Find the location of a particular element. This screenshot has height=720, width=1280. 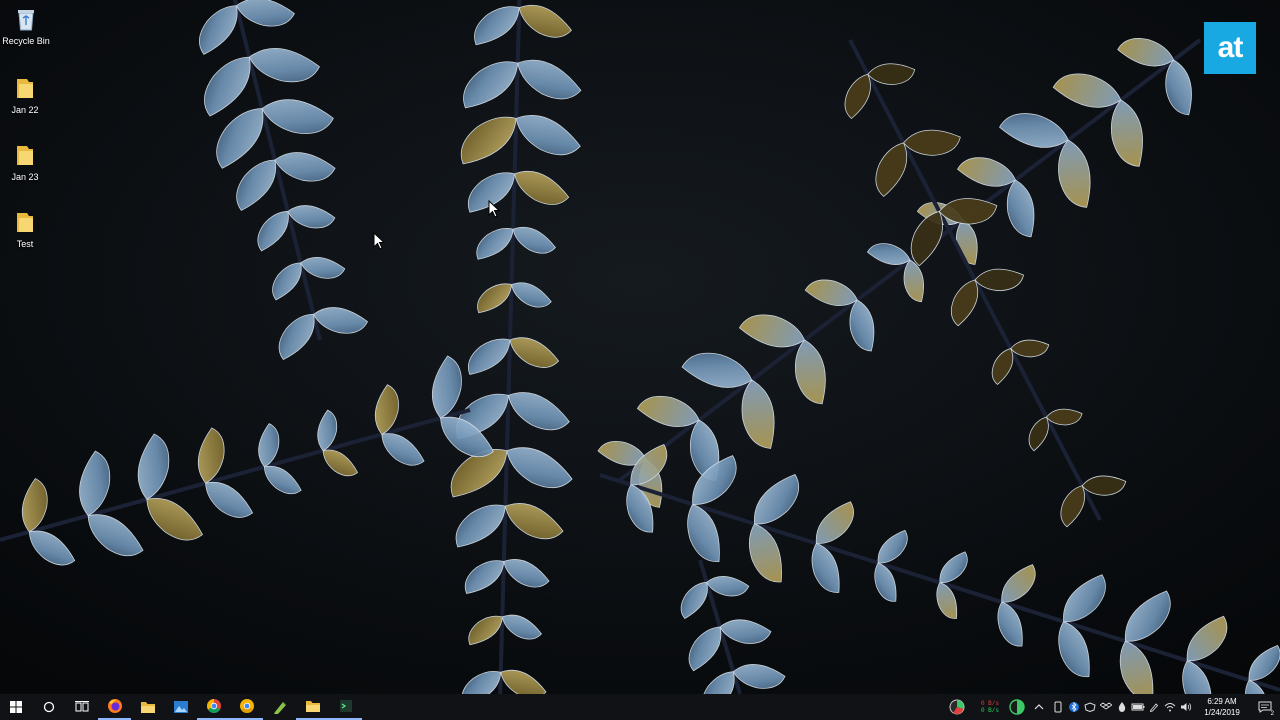

battery-gauge-tray-item is located at coordinates (1017, 707).